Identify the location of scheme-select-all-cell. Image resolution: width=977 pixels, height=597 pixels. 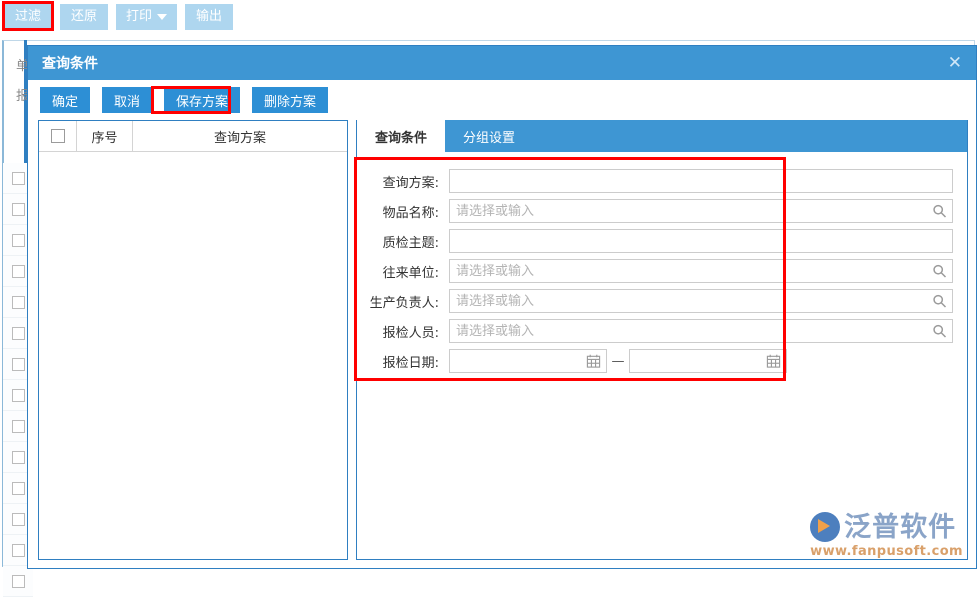
(58, 136).